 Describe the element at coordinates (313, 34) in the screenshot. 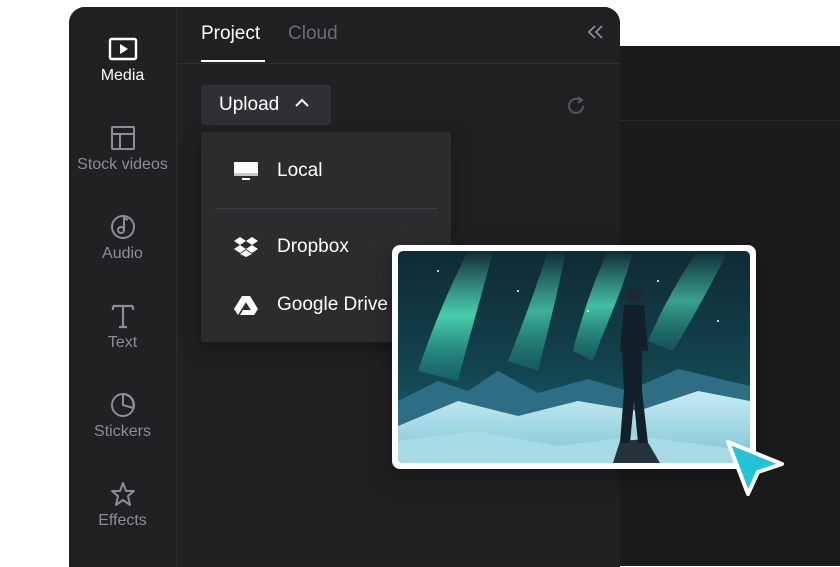

I see `tab-cloud: Cloud` at that location.